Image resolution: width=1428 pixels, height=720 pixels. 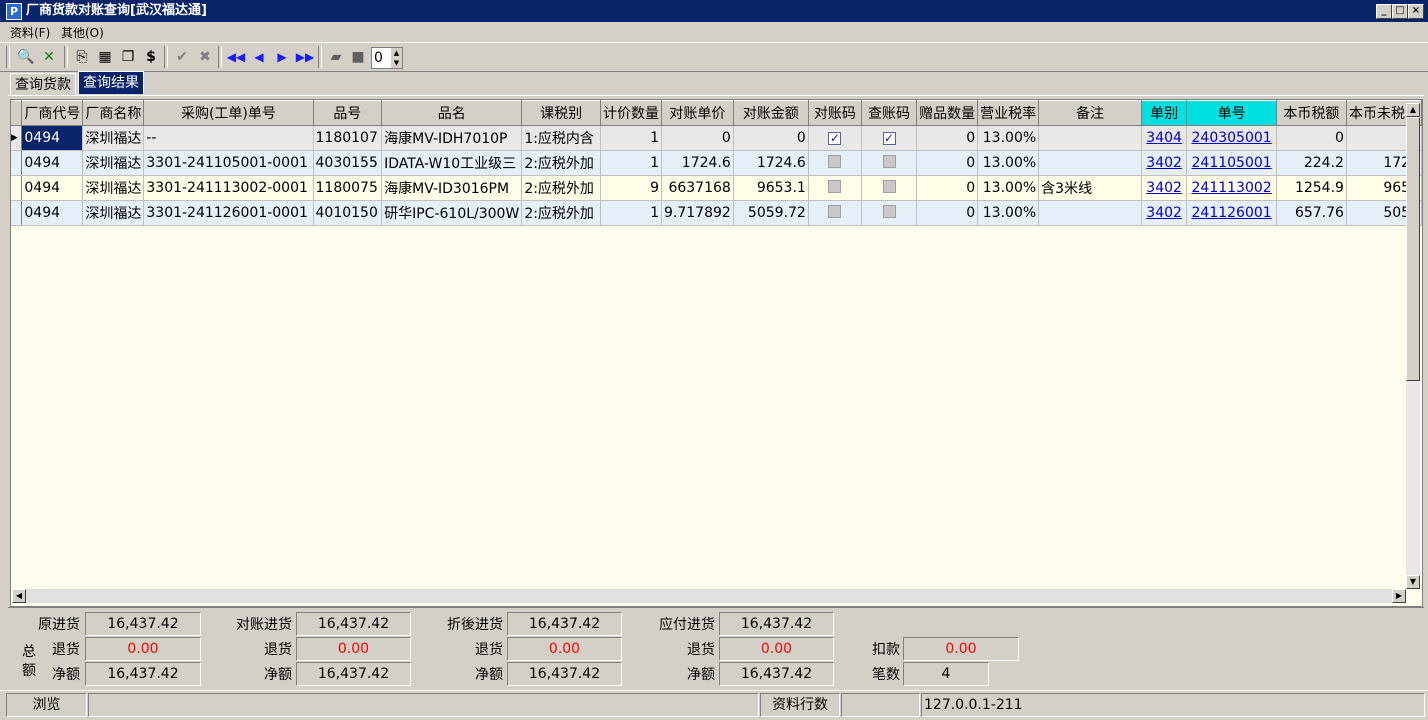 What do you see at coordinates (228, 163) in the screenshot?
I see `table-cell: 3301-241105001-0001` at bounding box center [228, 163].